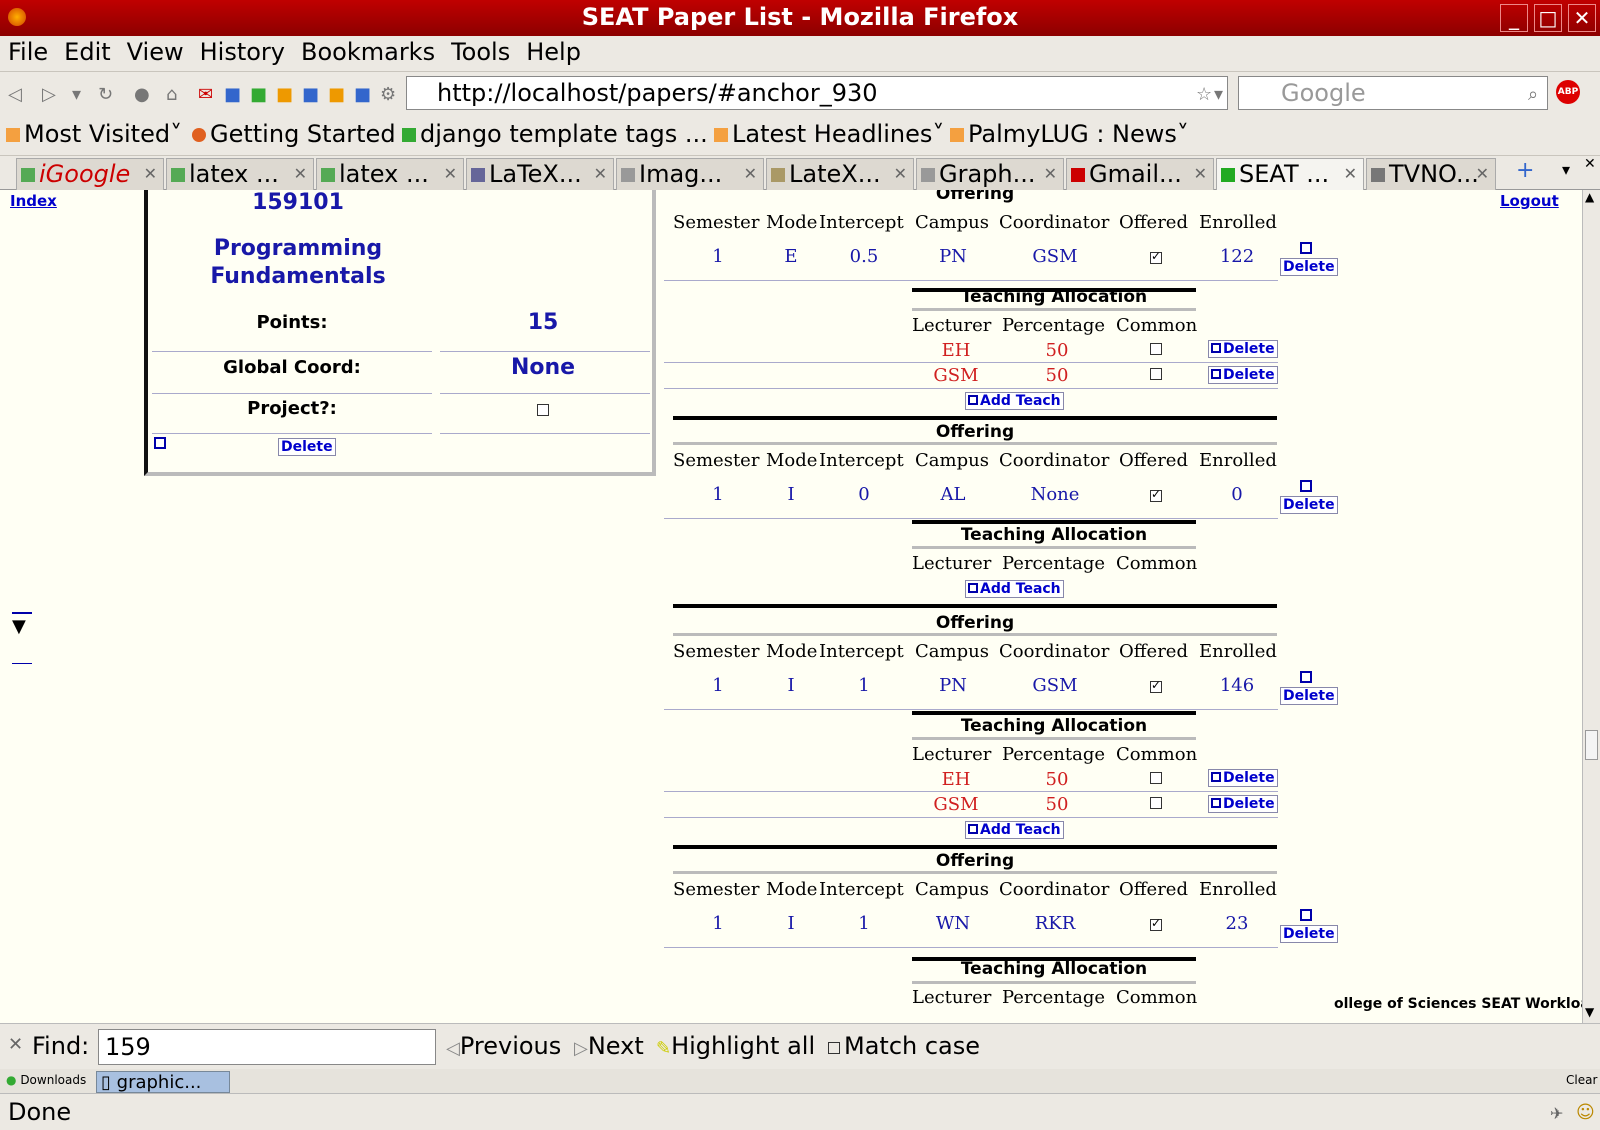 The image size is (1600, 1130). What do you see at coordinates (1568, 92) in the screenshot?
I see `adblock-icon: ABP` at bounding box center [1568, 92].